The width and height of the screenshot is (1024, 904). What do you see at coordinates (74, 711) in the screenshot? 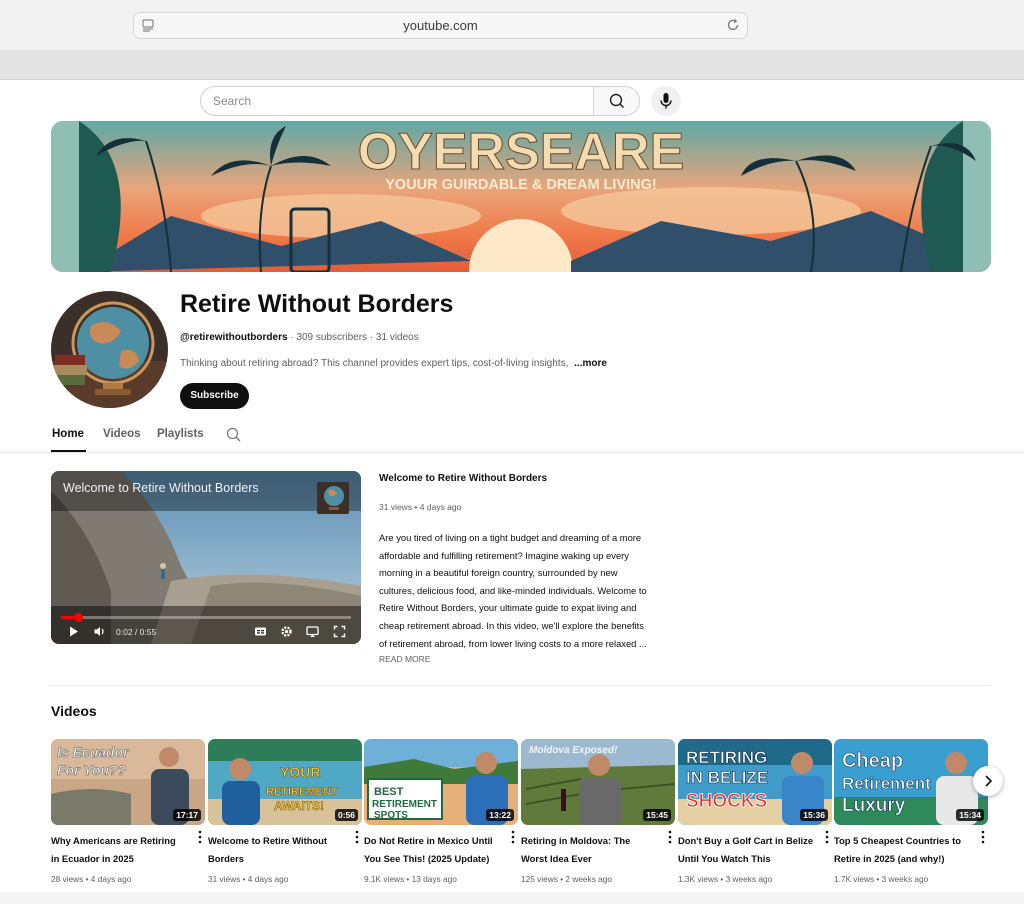
I see `videos-heading: Videos` at bounding box center [74, 711].